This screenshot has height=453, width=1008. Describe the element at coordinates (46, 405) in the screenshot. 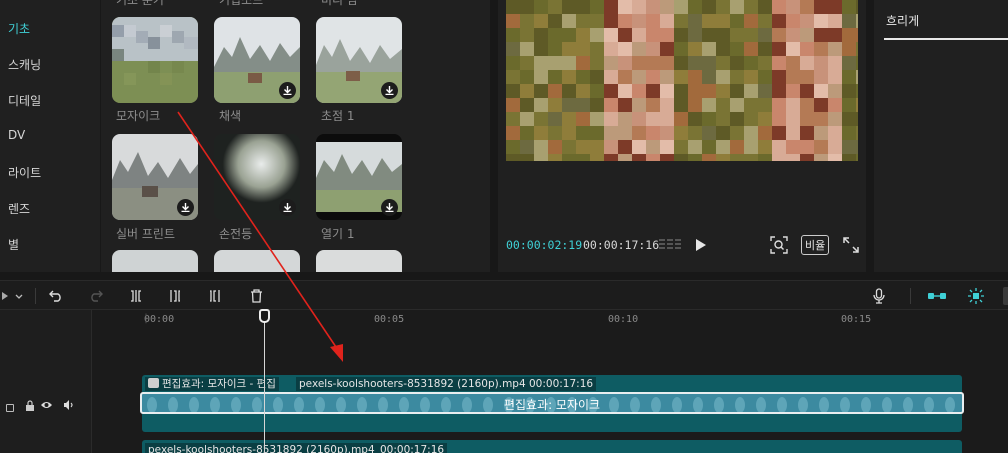

I see `visibility-eye-icon` at that location.